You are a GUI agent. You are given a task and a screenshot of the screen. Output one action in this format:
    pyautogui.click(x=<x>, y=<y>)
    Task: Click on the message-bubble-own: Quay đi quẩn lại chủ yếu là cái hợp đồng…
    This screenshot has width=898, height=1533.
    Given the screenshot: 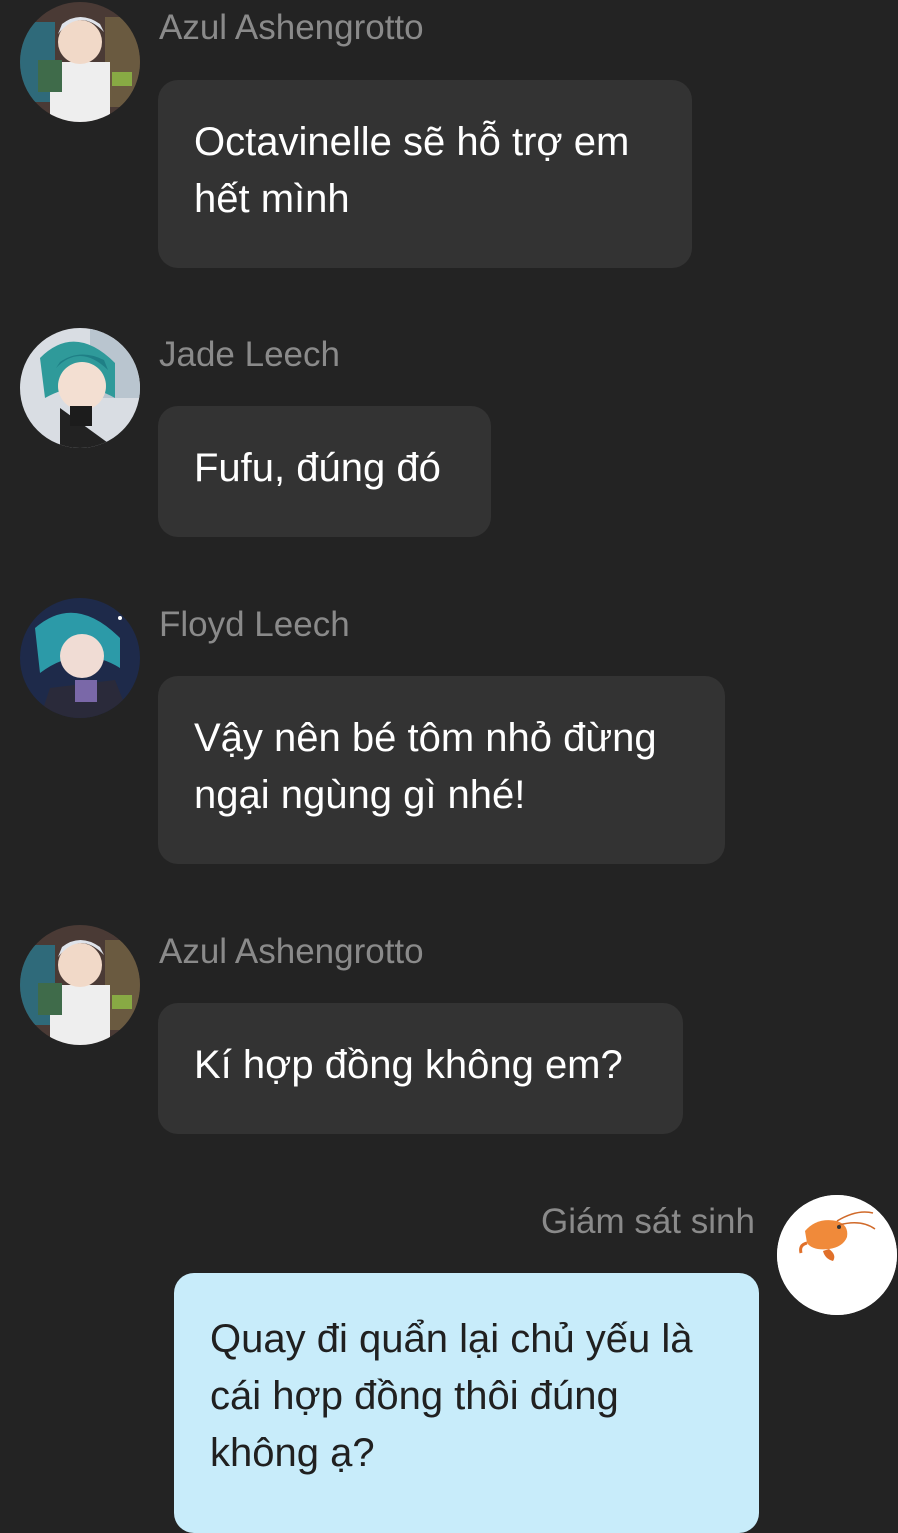 What is the action you would take?
    pyautogui.click(x=466, y=1403)
    